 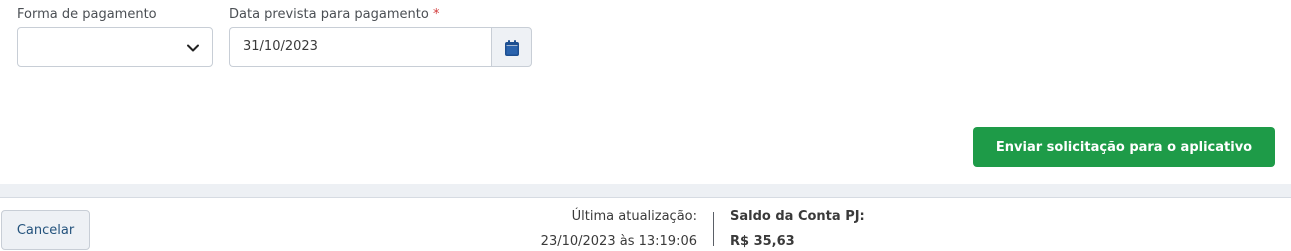 I want to click on payment-date-field: 31/10/2023, so click(x=380, y=47).